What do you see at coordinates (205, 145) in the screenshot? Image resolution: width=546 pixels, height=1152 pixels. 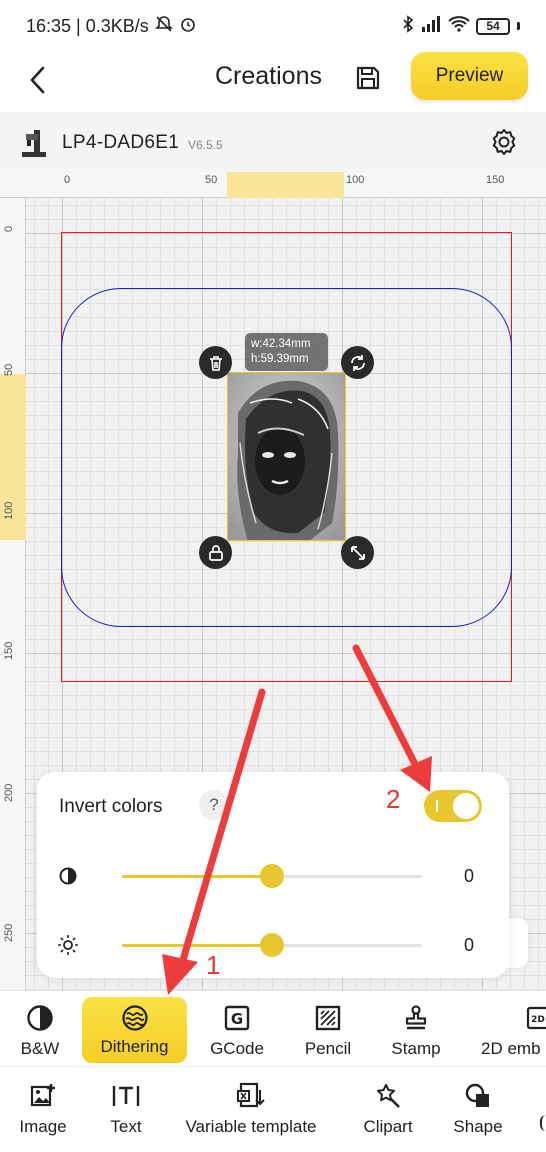 I see `device-version: V6.5.5` at bounding box center [205, 145].